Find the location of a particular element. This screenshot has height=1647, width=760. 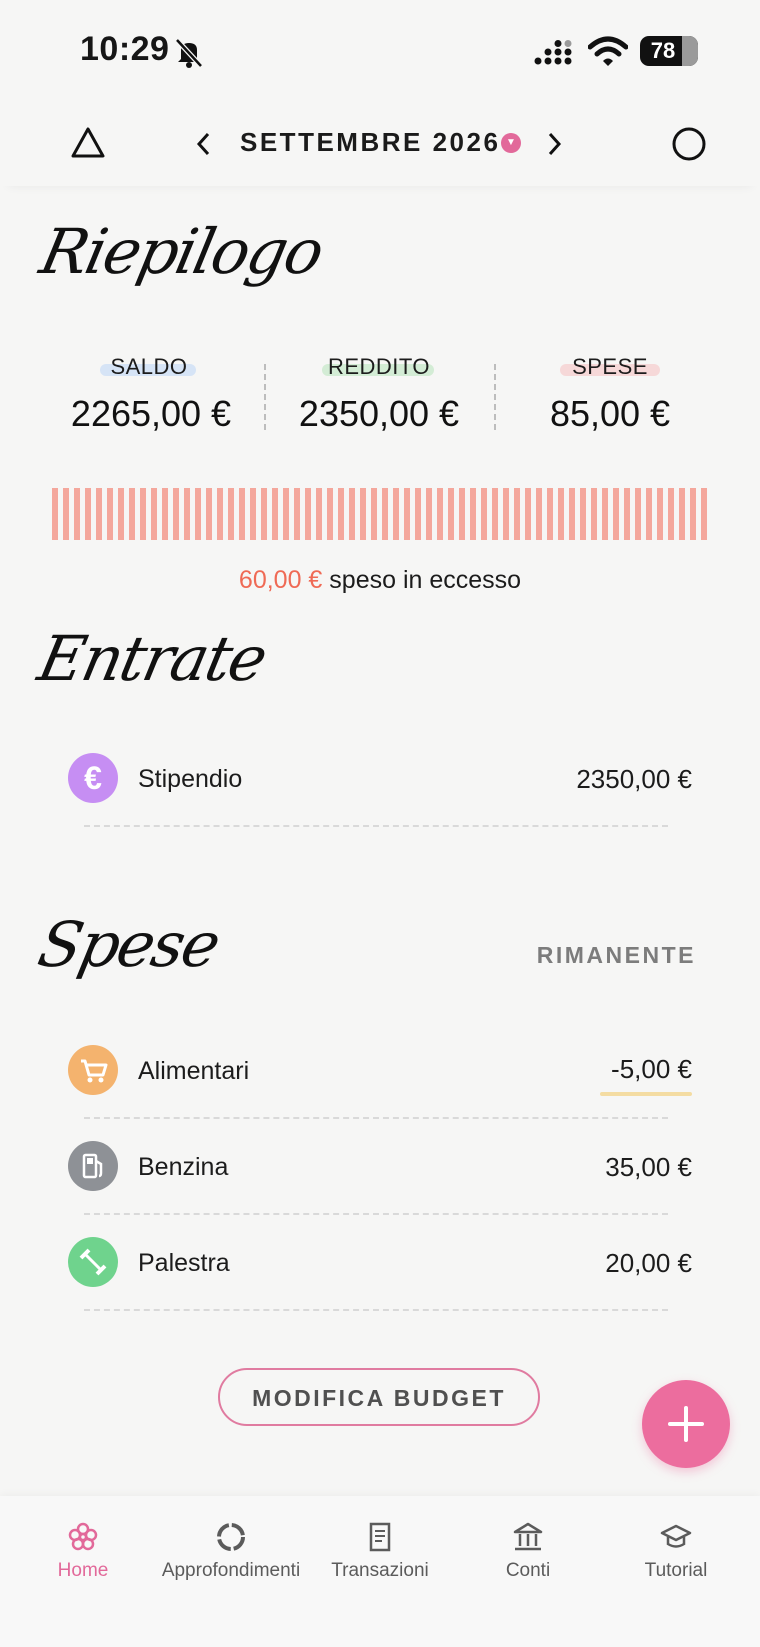

plus-icon is located at coordinates (686, 1424).